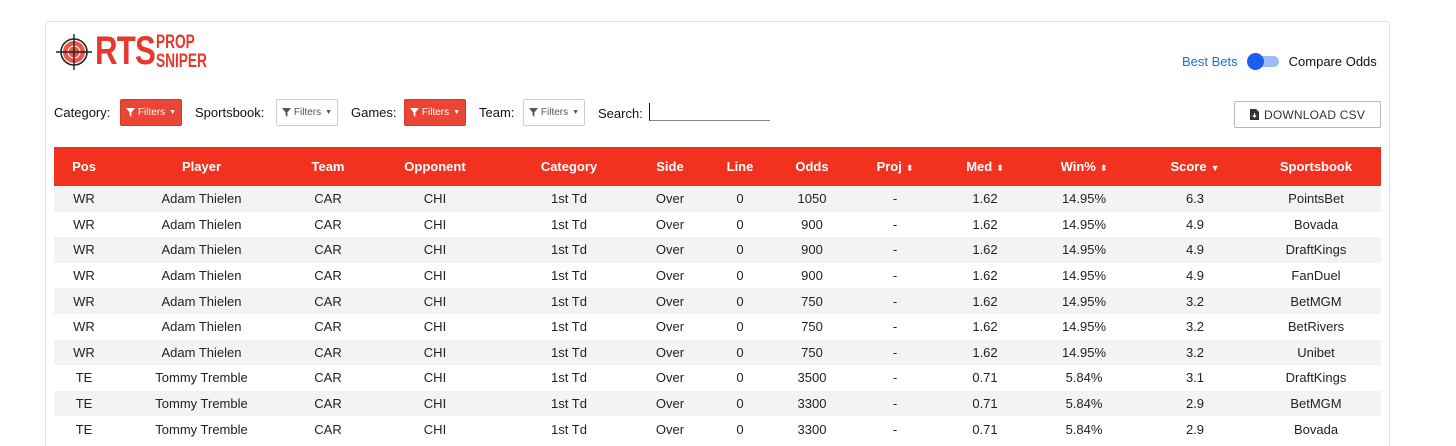  I want to click on team-filter-button: Filters ▼, so click(554, 112).